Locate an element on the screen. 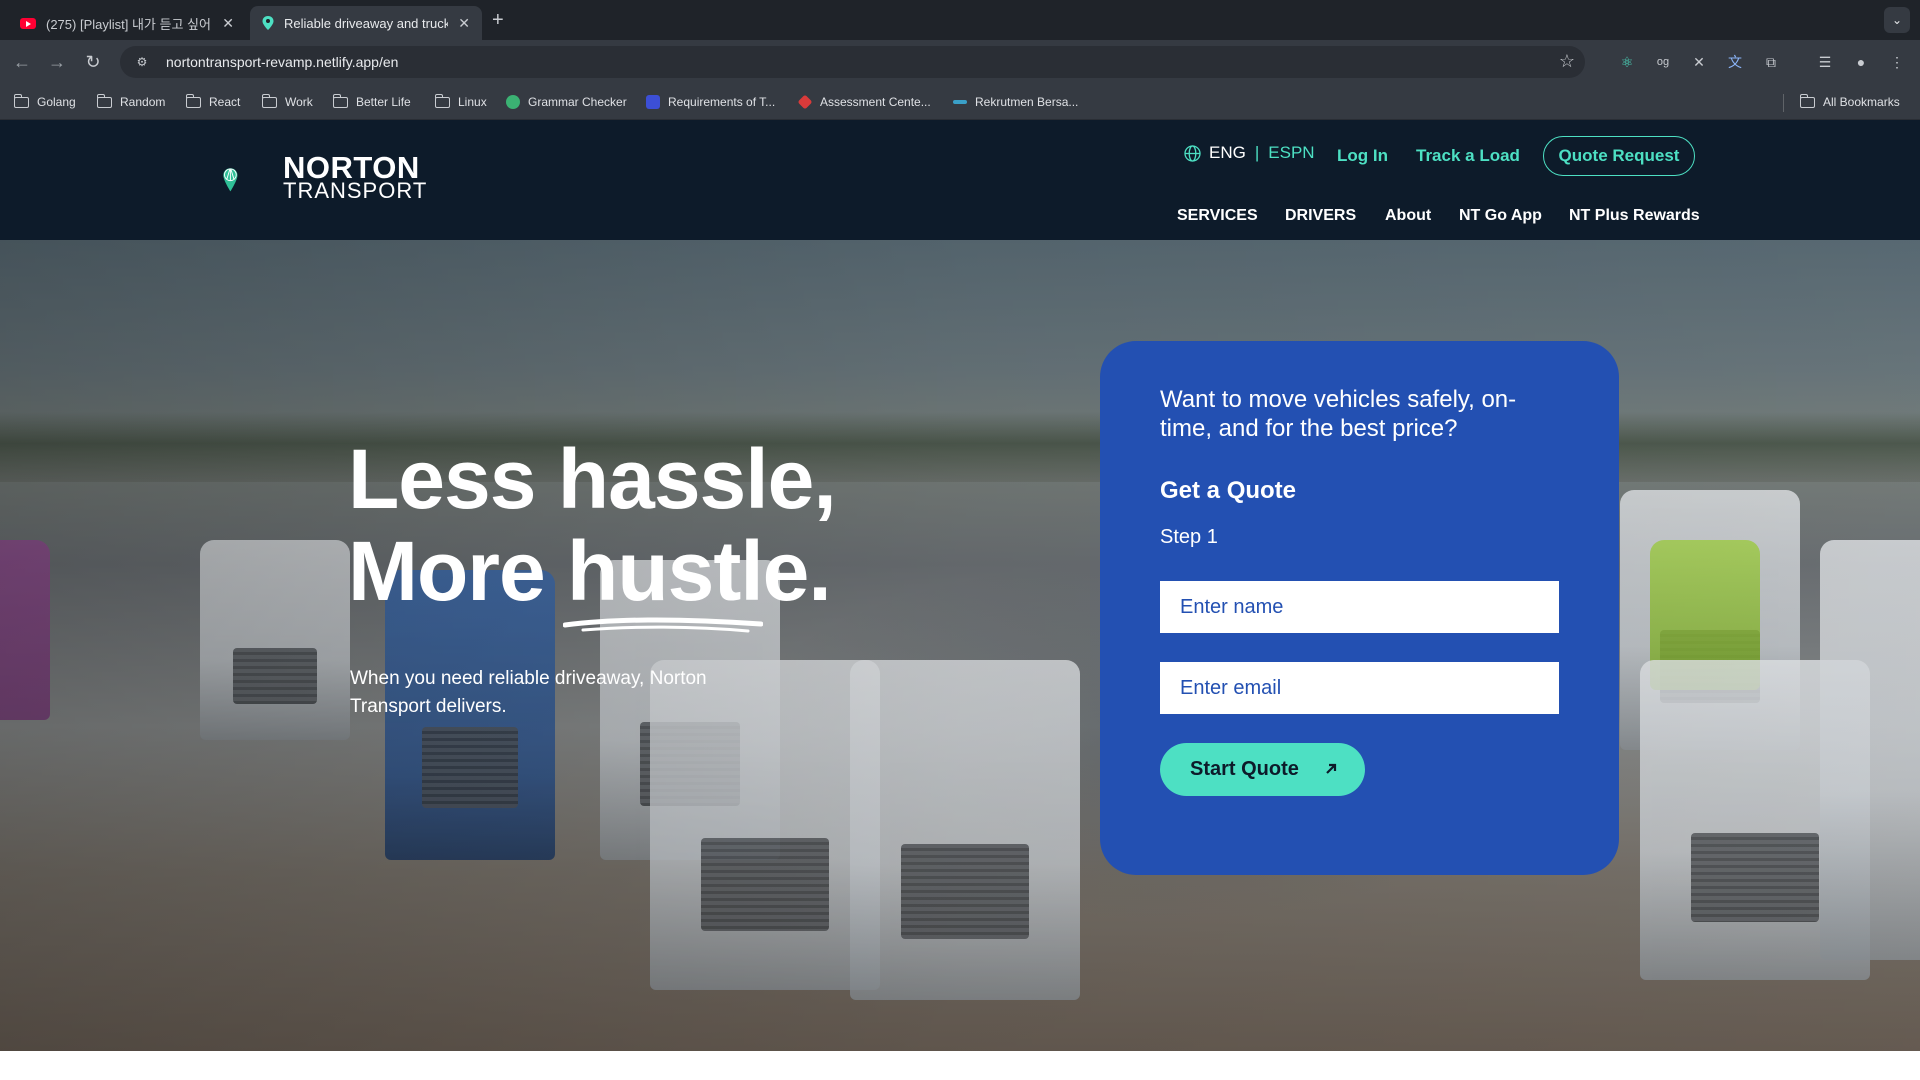  language-espn: ESPN is located at coordinates (1291, 153).